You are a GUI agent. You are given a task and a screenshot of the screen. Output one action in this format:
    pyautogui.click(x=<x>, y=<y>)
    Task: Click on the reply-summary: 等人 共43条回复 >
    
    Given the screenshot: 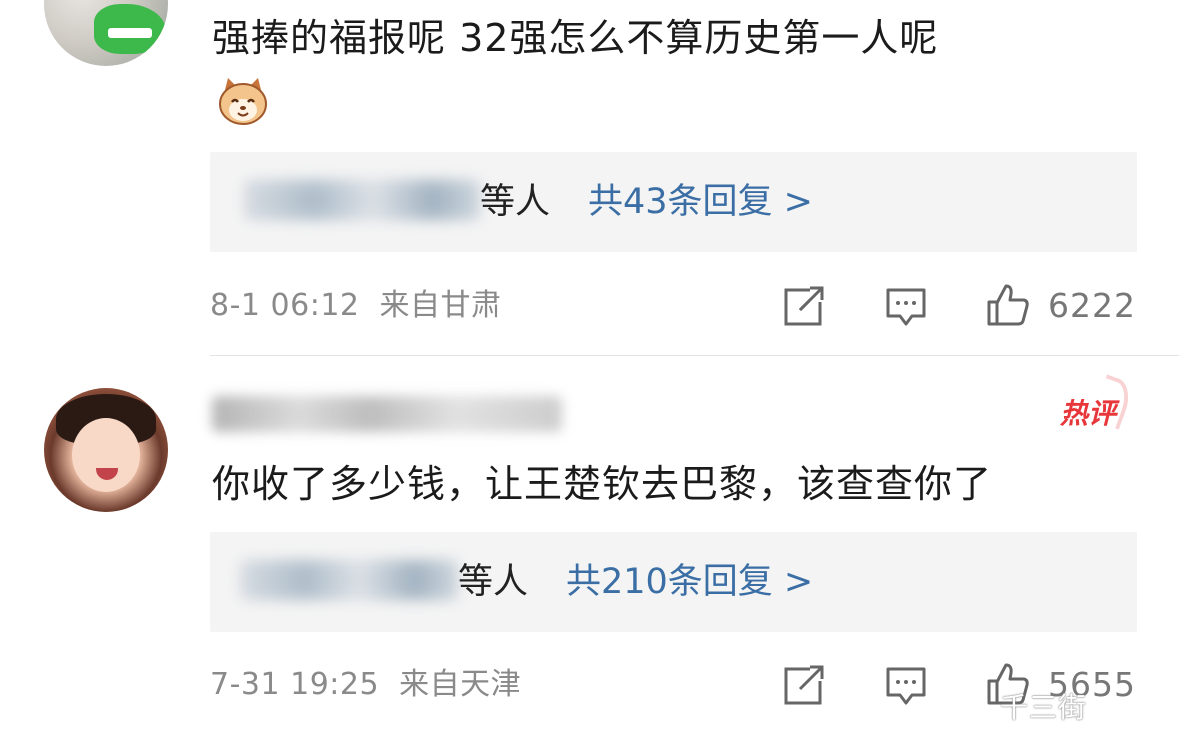 What is the action you would take?
    pyautogui.click(x=673, y=202)
    